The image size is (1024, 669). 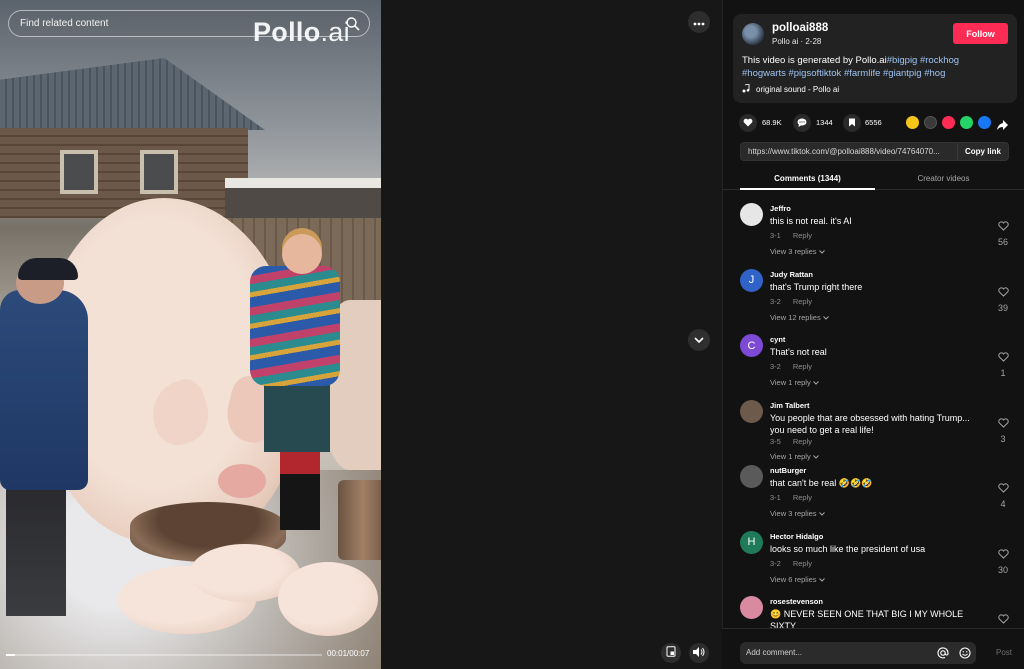 What do you see at coordinates (930, 122) in the screenshot?
I see `embed-icon` at bounding box center [930, 122].